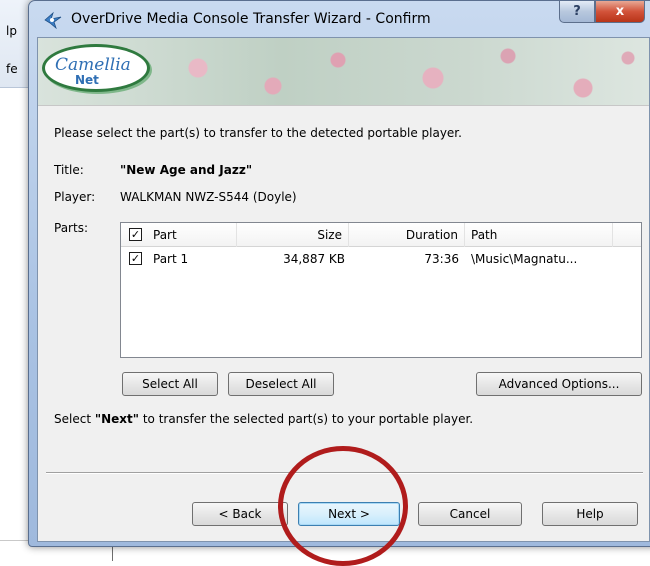 The width and height of the screenshot is (650, 566). I want to click on next-hint-prefix: Select, so click(74, 419).